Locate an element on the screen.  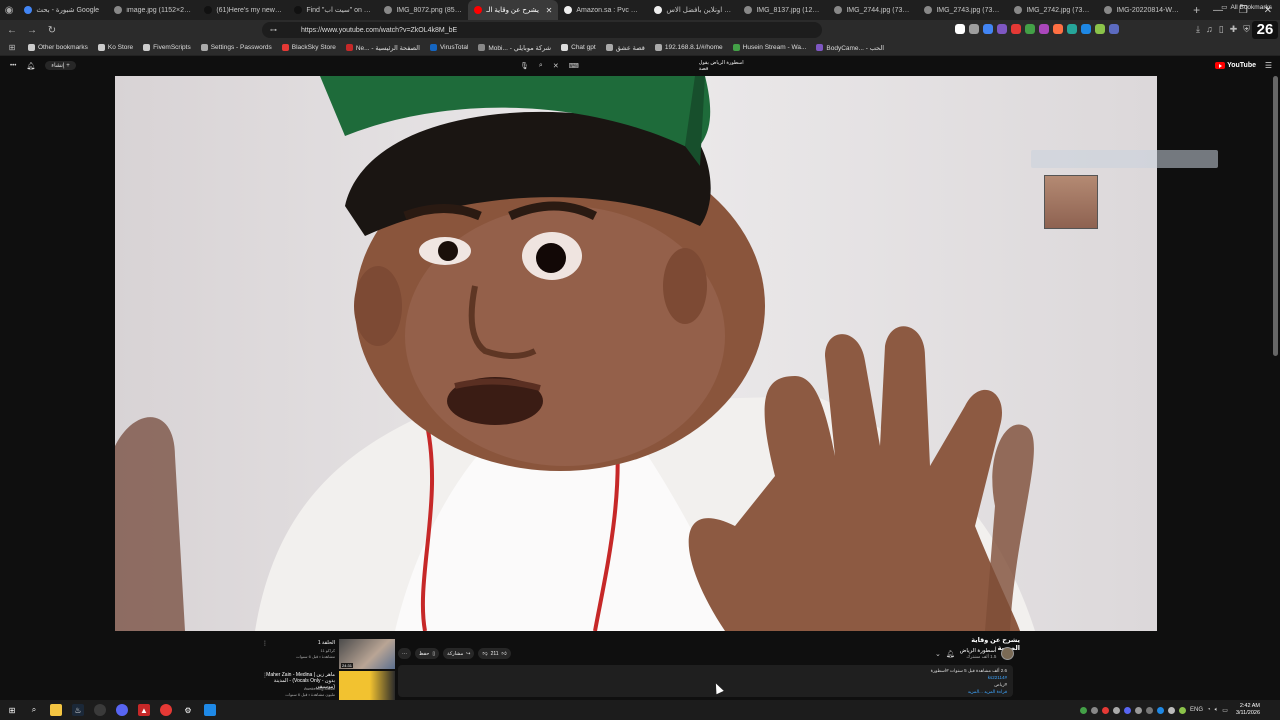
bookmark-item: VirusTotal is located at coordinates (448, 47).